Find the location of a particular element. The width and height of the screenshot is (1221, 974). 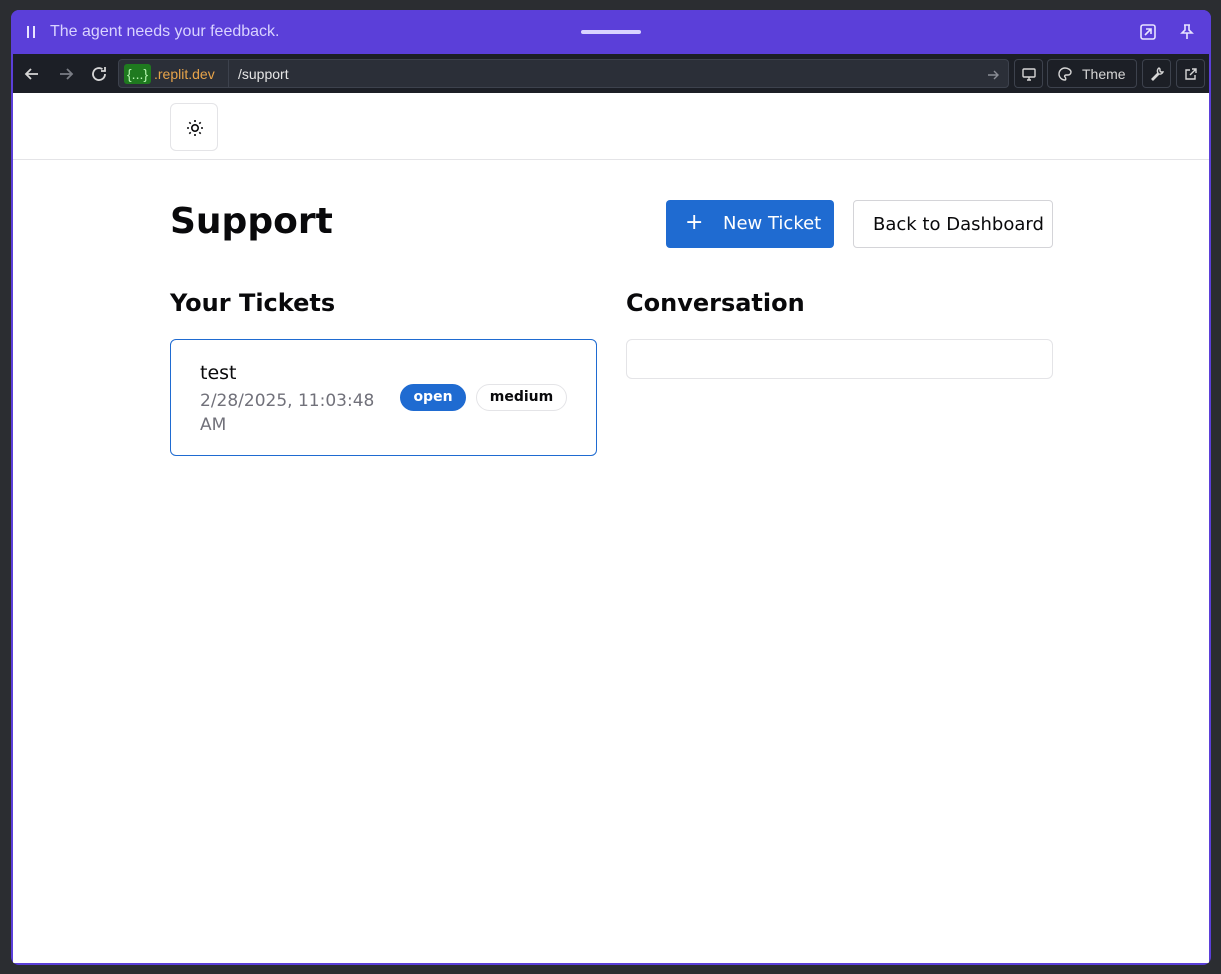

back-to-dashboard-label: Back to Dashboard is located at coordinates (958, 224).